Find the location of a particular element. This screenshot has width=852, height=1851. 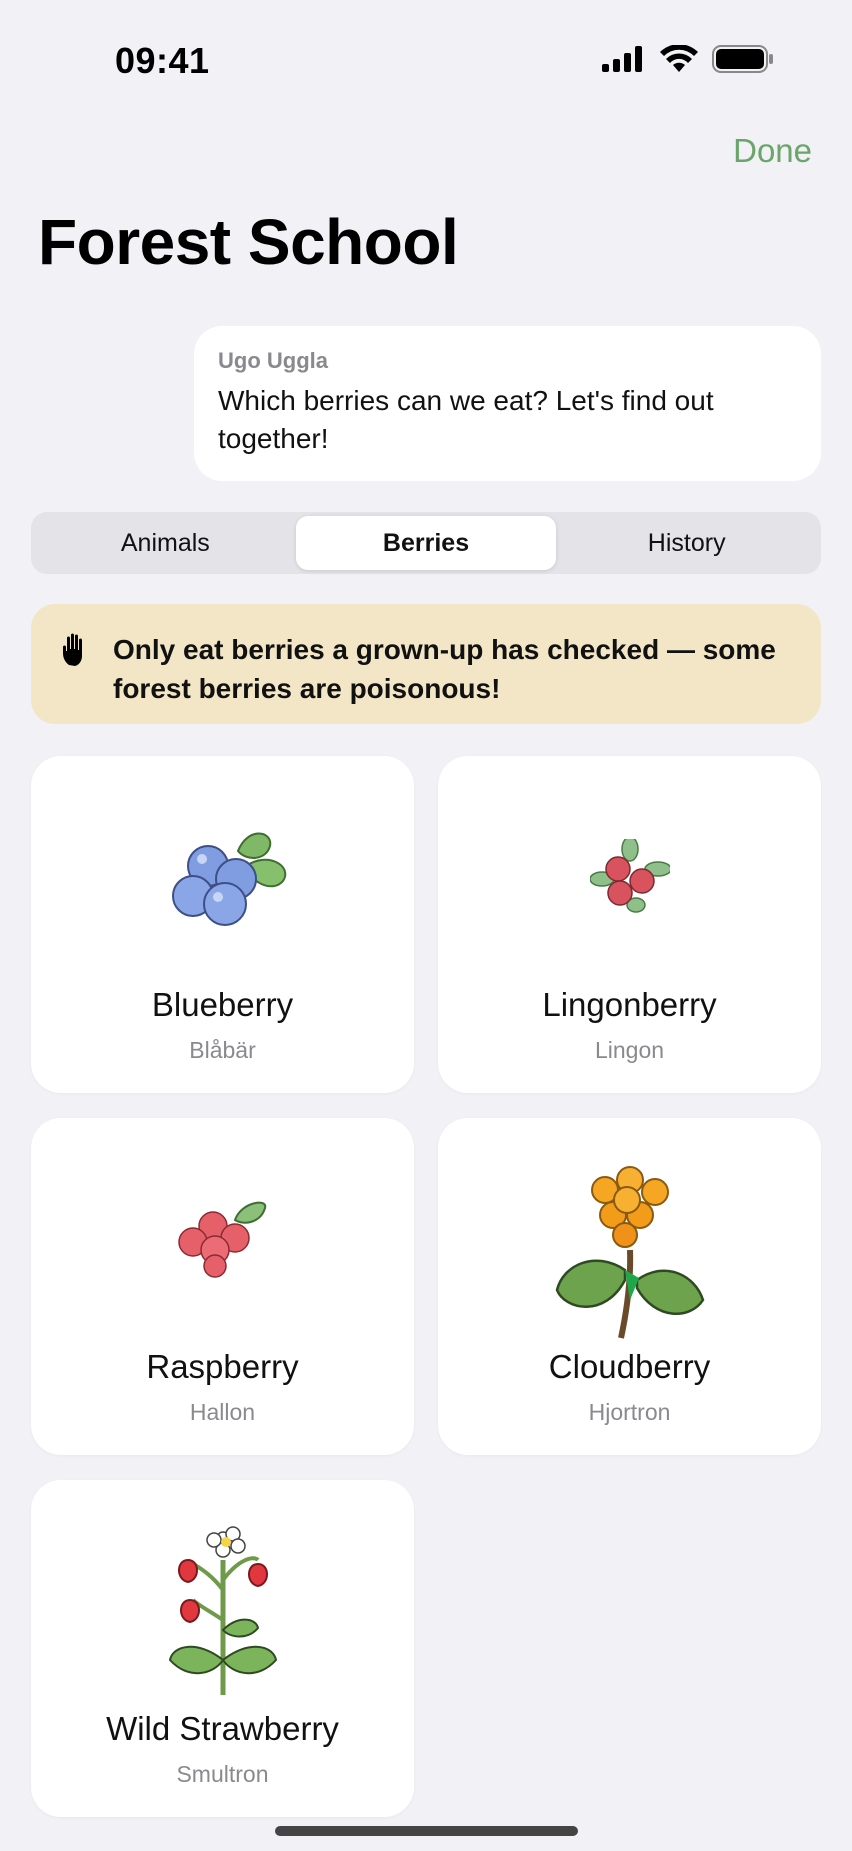

berry-name: Raspberry is located at coordinates (222, 1366).